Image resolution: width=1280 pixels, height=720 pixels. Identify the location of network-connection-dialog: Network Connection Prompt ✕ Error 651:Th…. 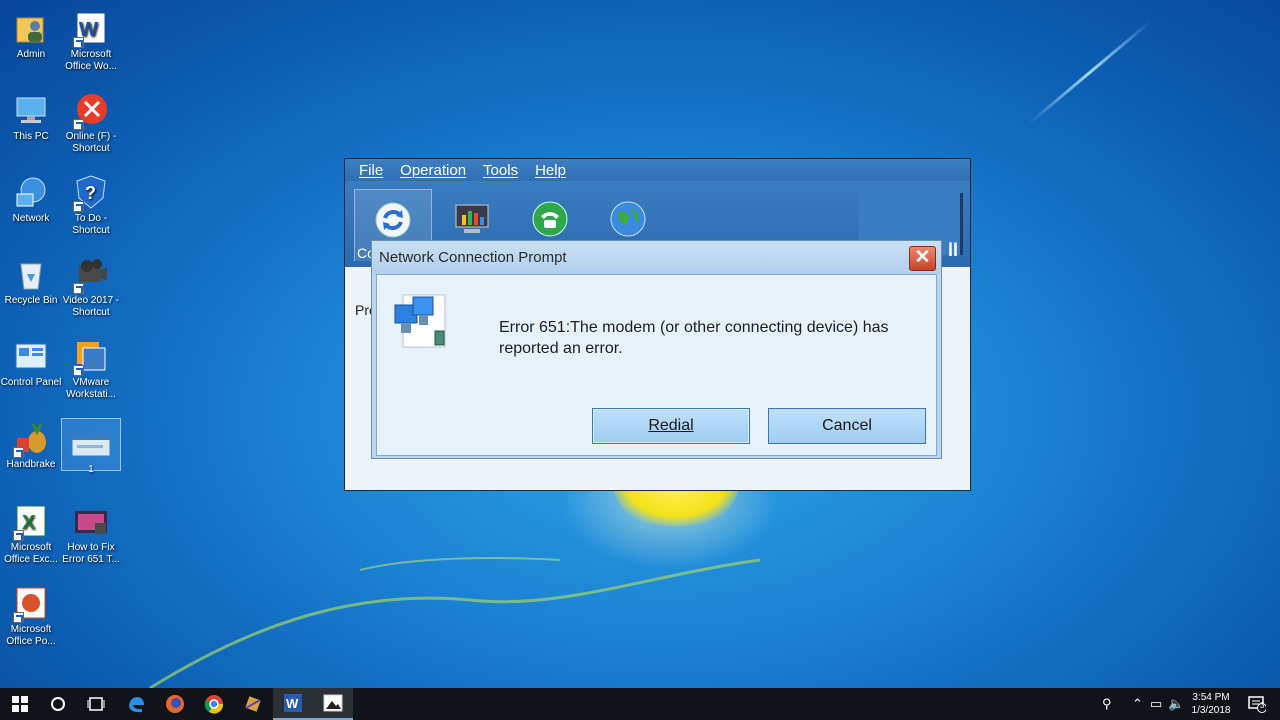
(656, 349).